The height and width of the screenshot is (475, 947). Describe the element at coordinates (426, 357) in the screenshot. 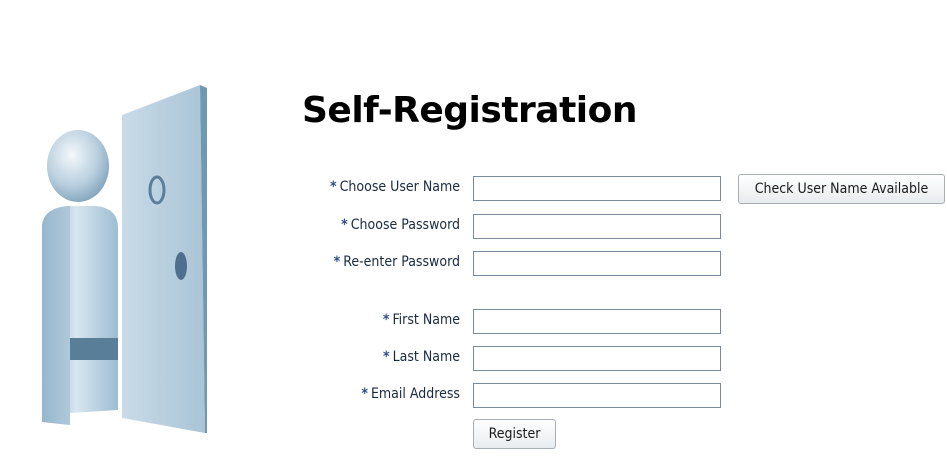

I see `last-name-label-text: Last Name` at that location.